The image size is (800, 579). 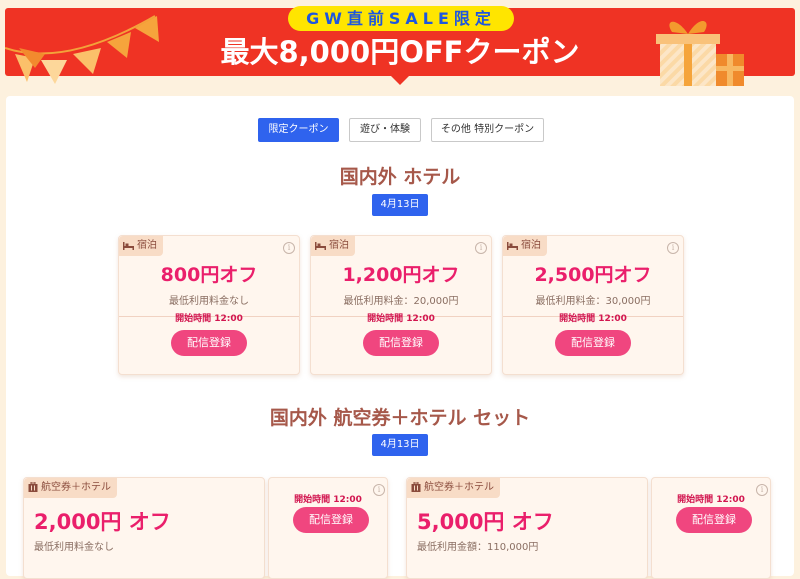 I want to click on section-title-hotels: 国内外 ホテル, so click(x=400, y=177).